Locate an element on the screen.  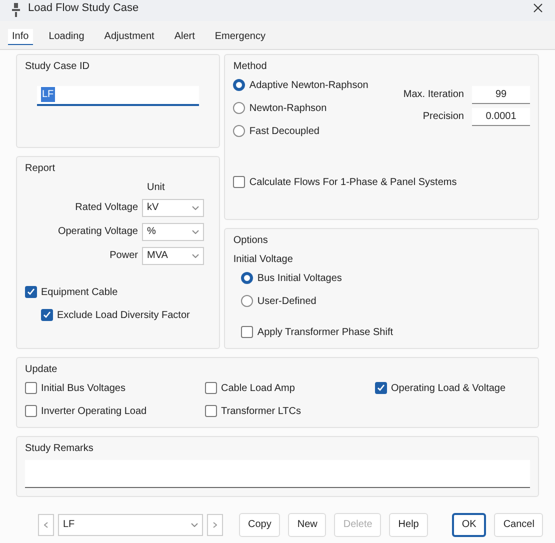
checkbox-label: Equipment Cable is located at coordinates (79, 293).